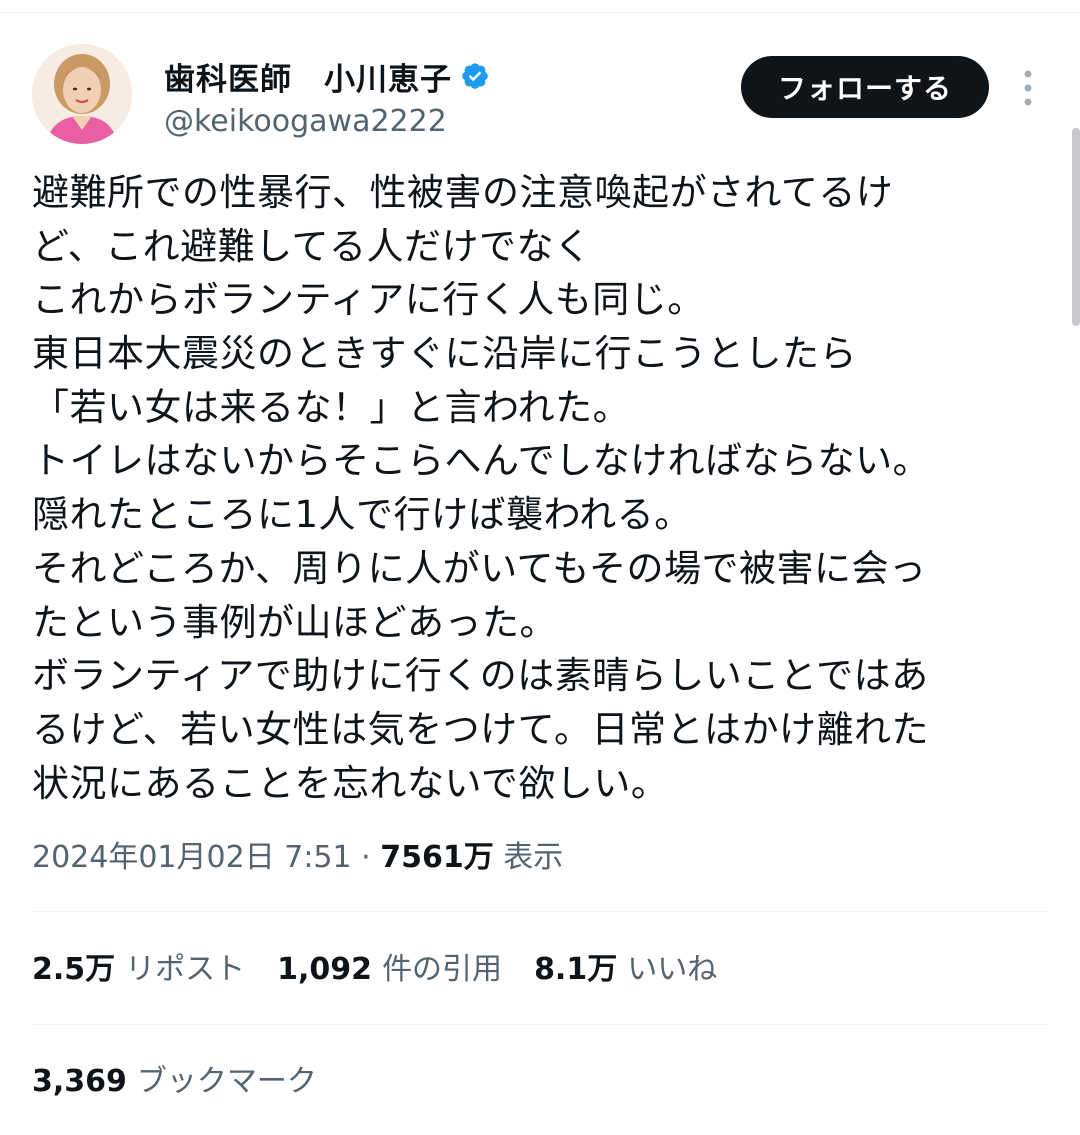 The height and width of the screenshot is (1135, 1080). What do you see at coordinates (479, 568) in the screenshot?
I see `tweet-text-line: それどころか、周りに人がいてもその場で被害に会っ` at bounding box center [479, 568].